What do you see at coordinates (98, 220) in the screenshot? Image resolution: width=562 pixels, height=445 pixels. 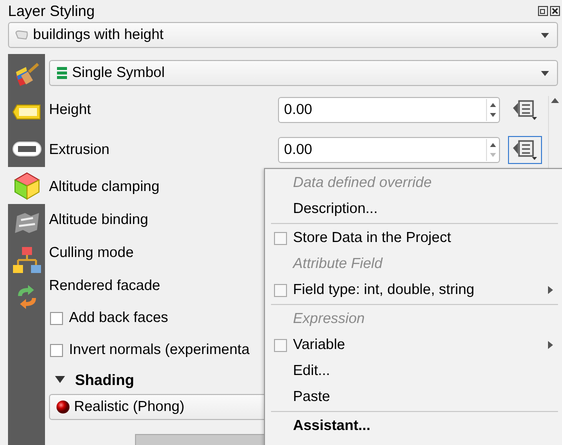 I see `field-label: Altitude binding` at bounding box center [98, 220].